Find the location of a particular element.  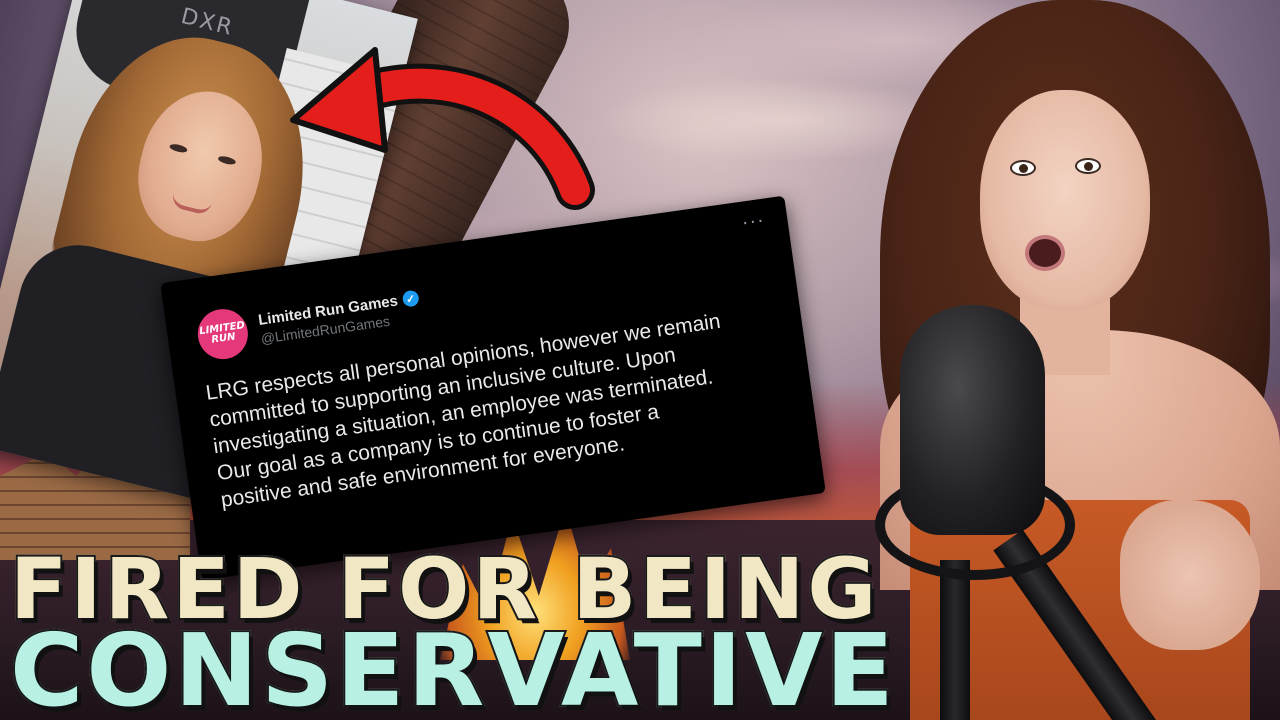

left-eye is located at coordinates (1023, 168).